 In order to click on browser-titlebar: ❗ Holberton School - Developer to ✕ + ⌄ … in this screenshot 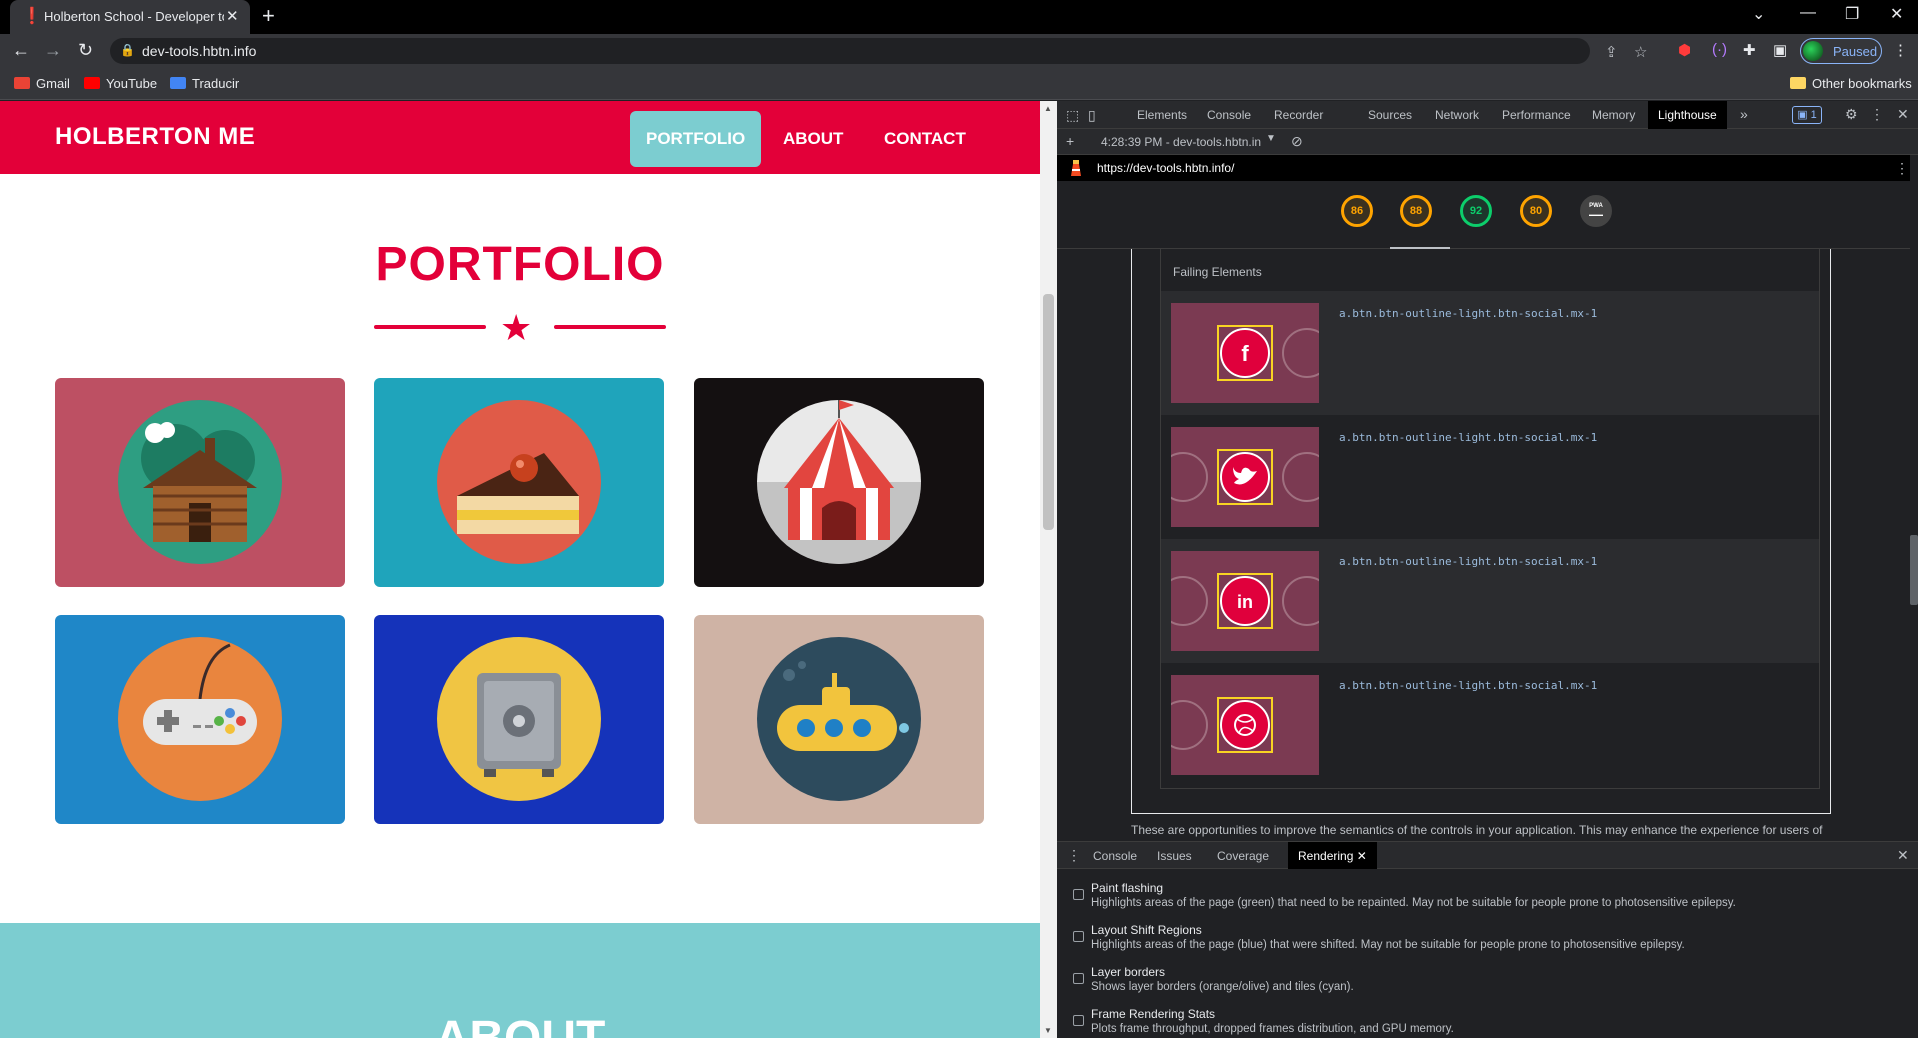, I will do `click(959, 17)`.